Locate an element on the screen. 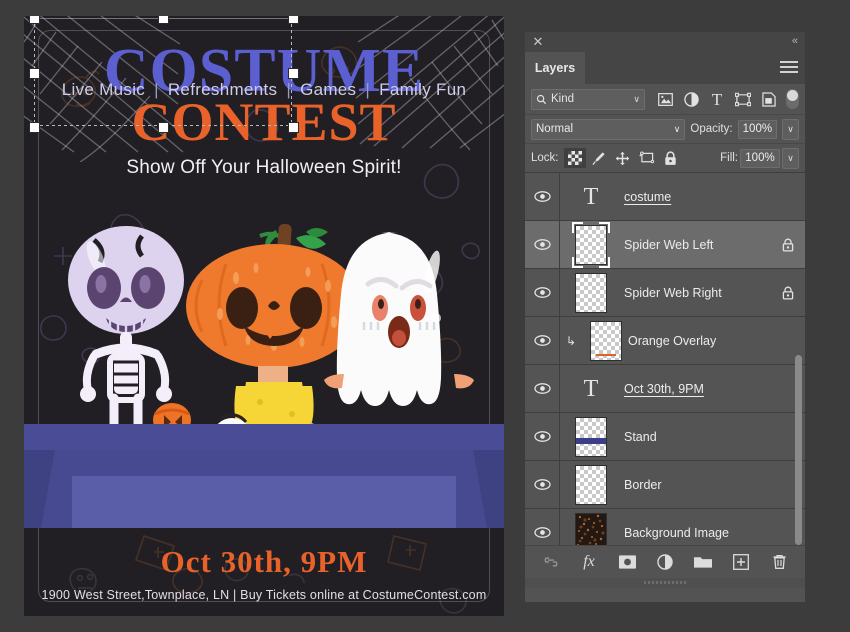 This screenshot has height=632, width=850. smart-object-filter-icon is located at coordinates (769, 99).